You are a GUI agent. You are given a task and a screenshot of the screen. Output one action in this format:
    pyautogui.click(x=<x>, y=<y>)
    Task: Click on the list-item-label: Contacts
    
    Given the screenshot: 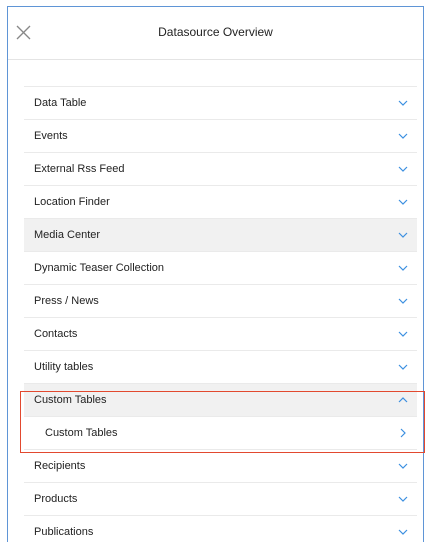 What is the action you would take?
    pyautogui.click(x=56, y=334)
    